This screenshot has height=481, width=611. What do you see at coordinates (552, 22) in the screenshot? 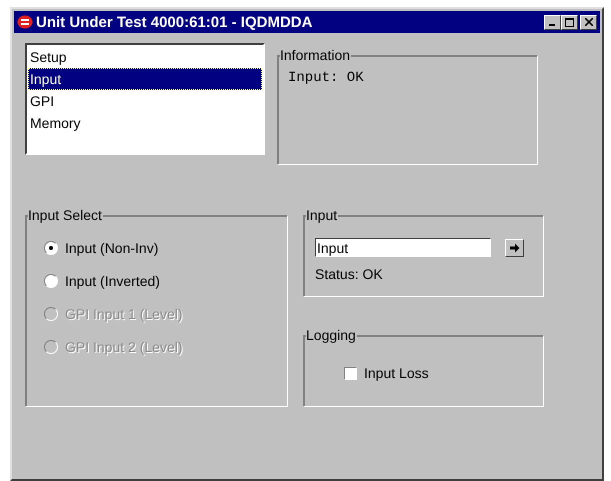
I see `minimize-button` at bounding box center [552, 22].